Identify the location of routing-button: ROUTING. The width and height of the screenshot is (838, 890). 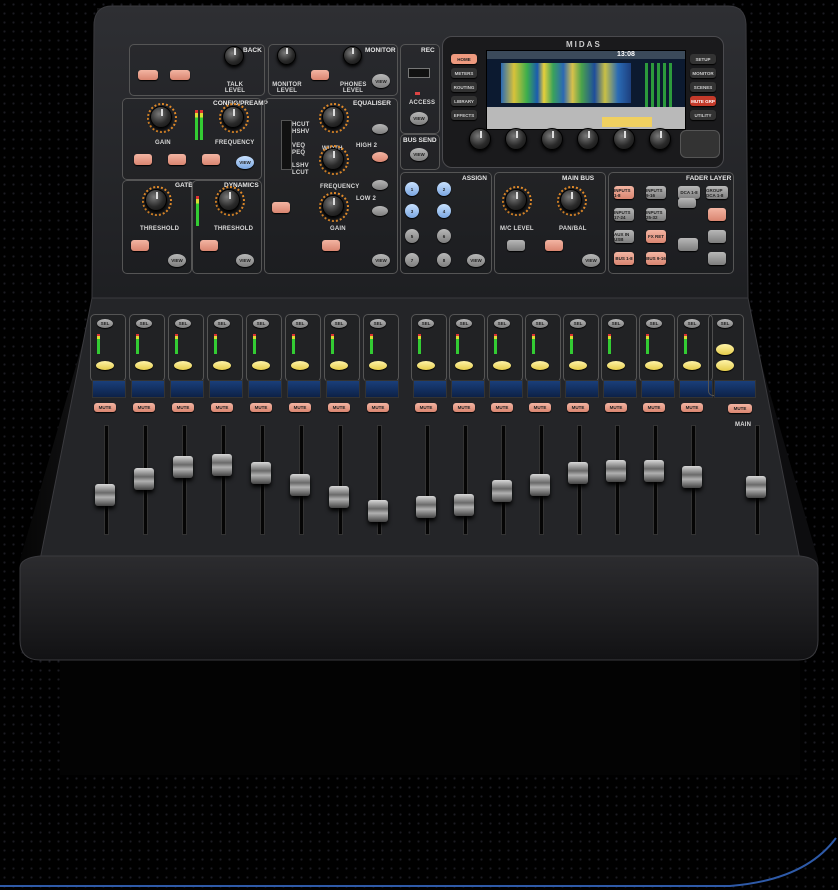
(464, 87).